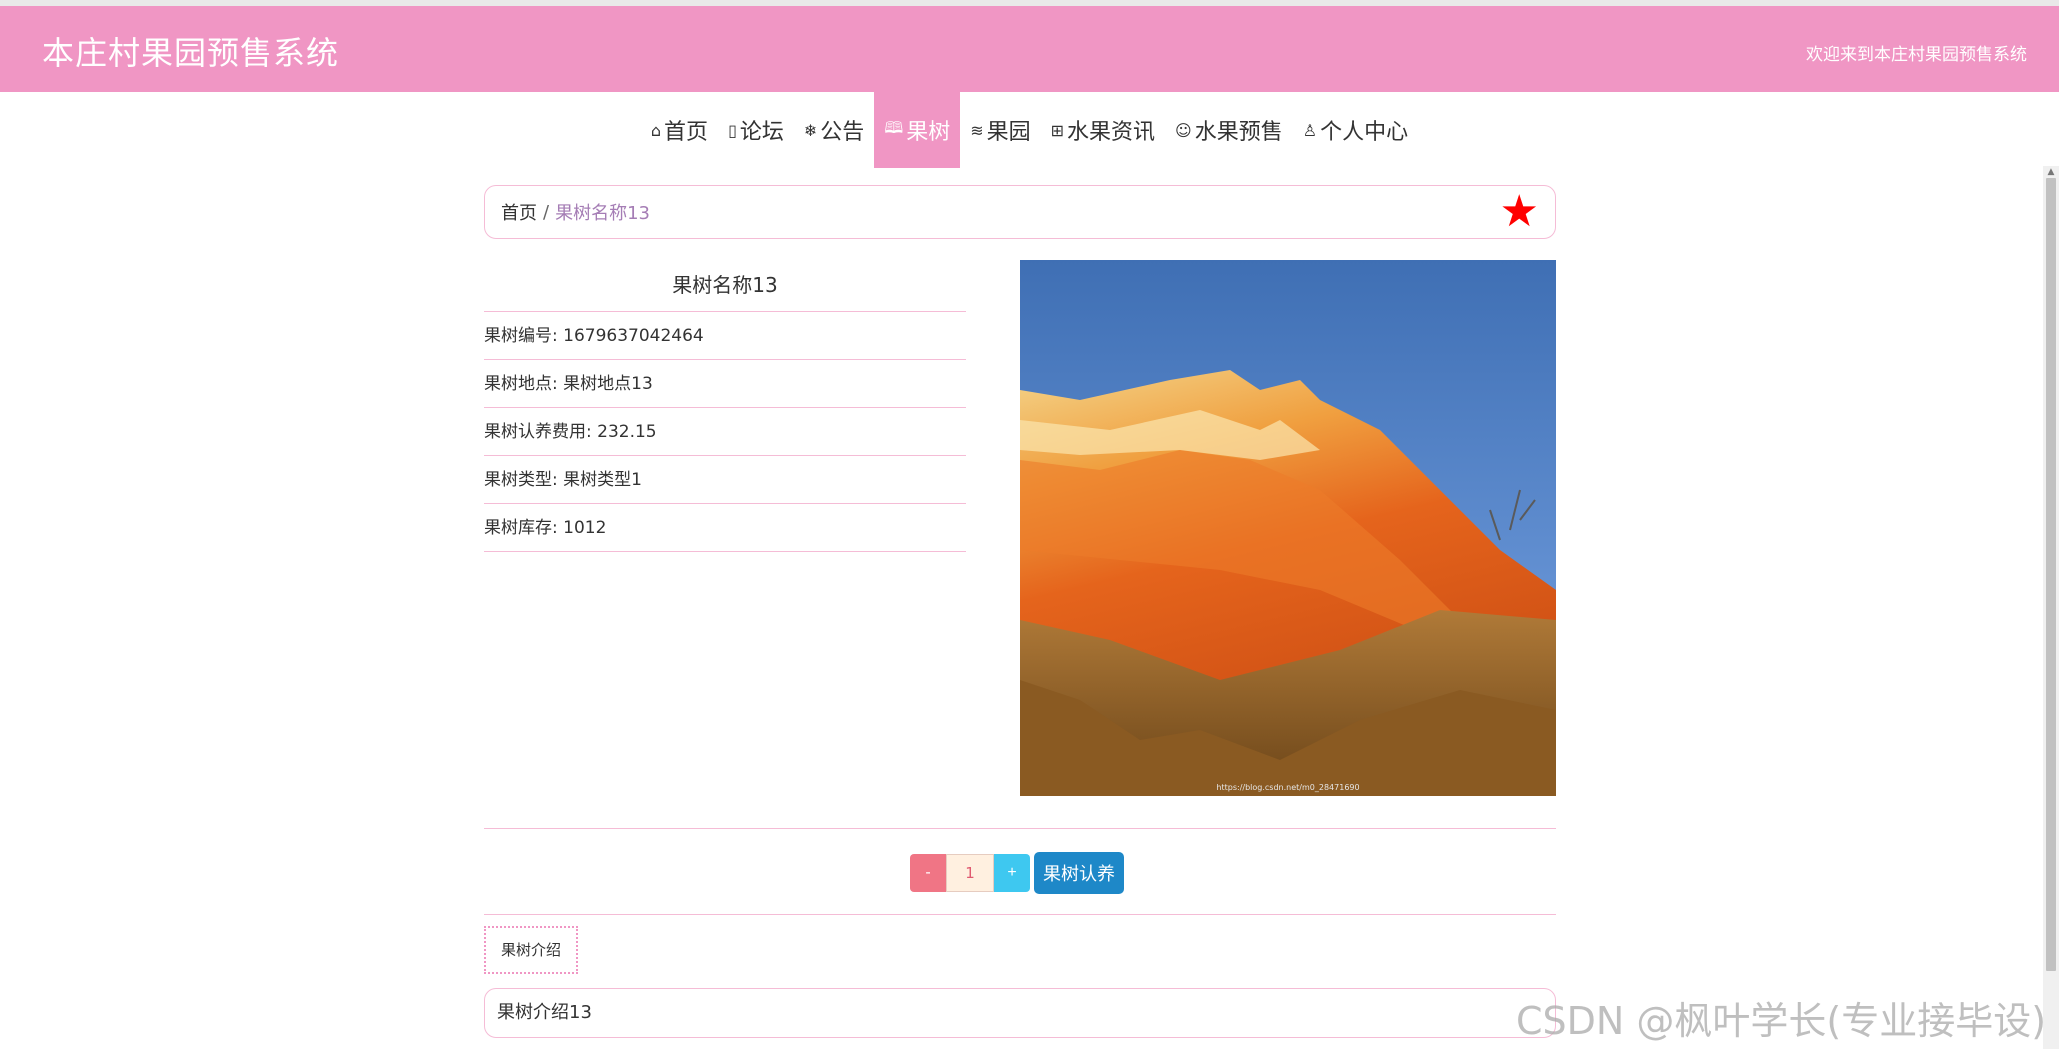  What do you see at coordinates (1781, 1021) in the screenshot?
I see `watermark: CSDN @枫叶学长(专业接毕设)` at bounding box center [1781, 1021].